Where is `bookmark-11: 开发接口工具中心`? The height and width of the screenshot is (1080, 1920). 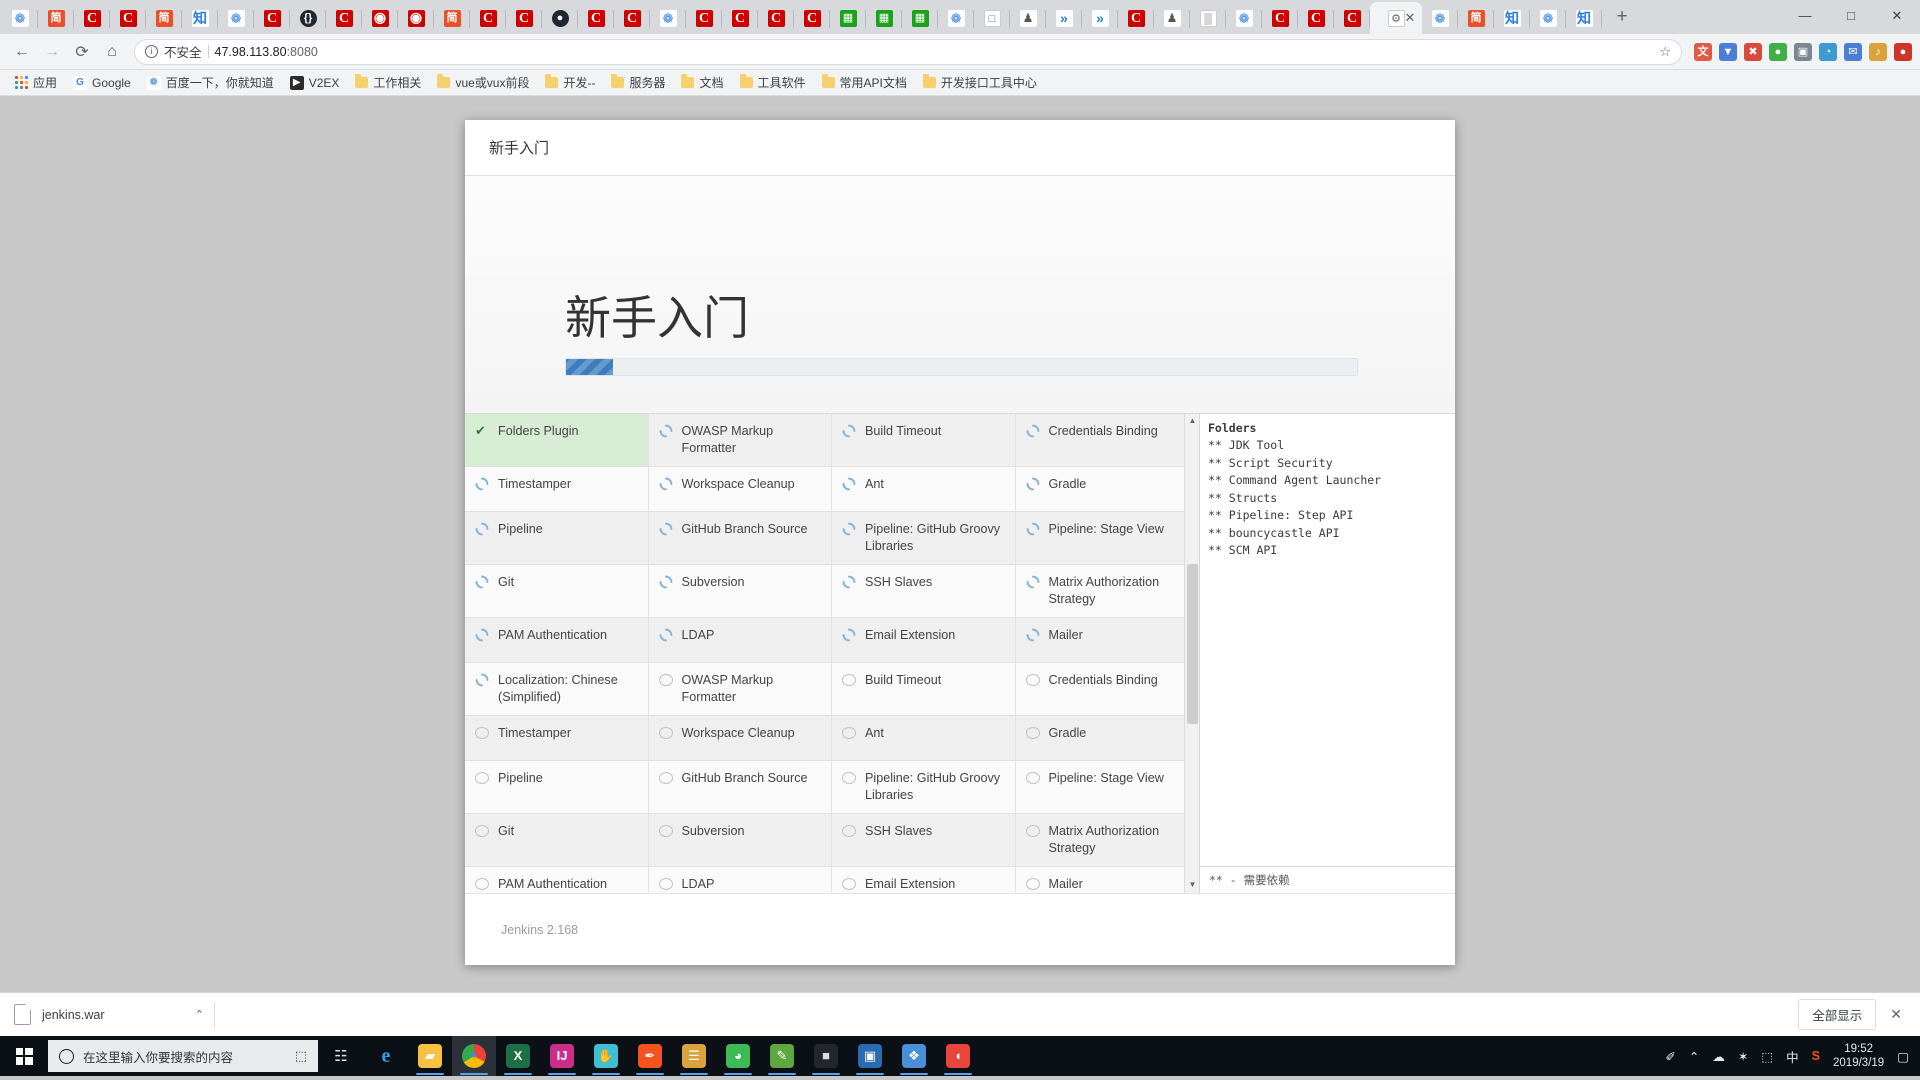 bookmark-11: 开发接口工具中心 is located at coordinates (980, 82).